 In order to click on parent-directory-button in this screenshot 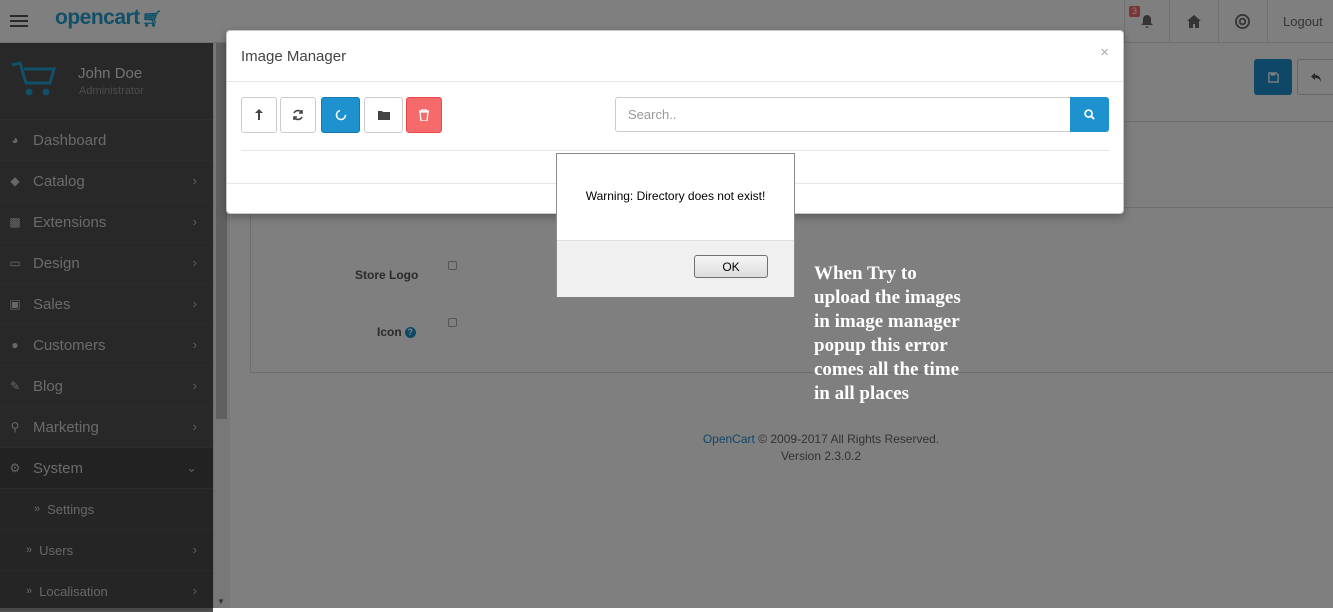, I will do `click(259, 115)`.